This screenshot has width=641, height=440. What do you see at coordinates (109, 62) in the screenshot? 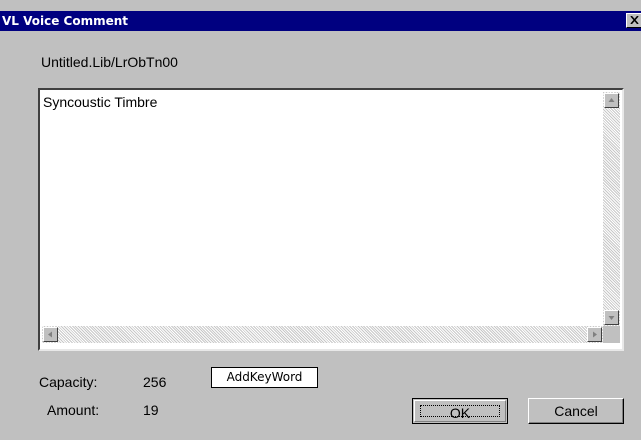
I see `library-path-label: Untitled.Lib/LrObTn00` at bounding box center [109, 62].